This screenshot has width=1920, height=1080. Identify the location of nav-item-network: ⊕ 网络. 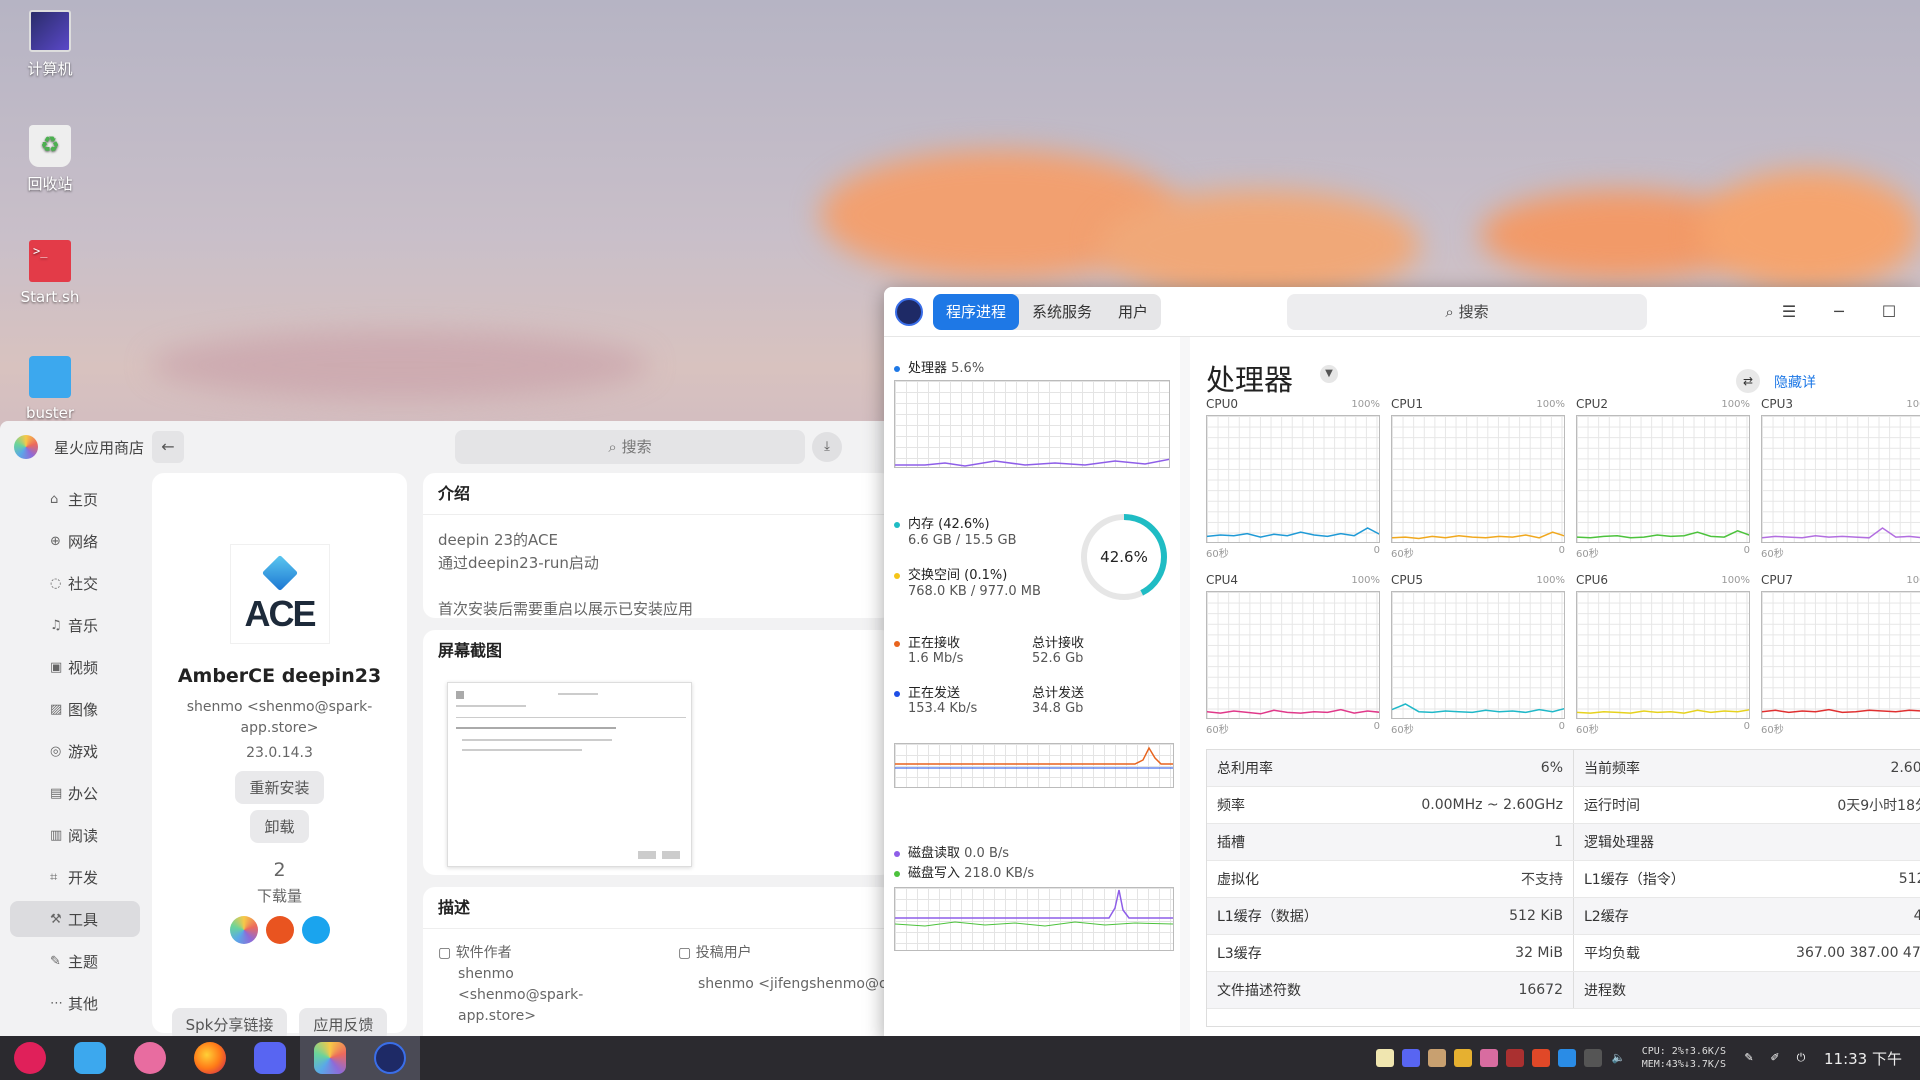
(75, 541).